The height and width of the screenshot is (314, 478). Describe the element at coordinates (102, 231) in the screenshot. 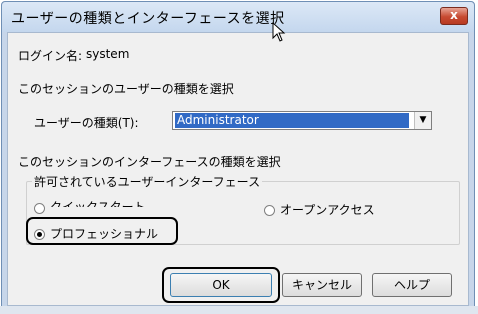

I see `professional-highlight-frame` at that location.